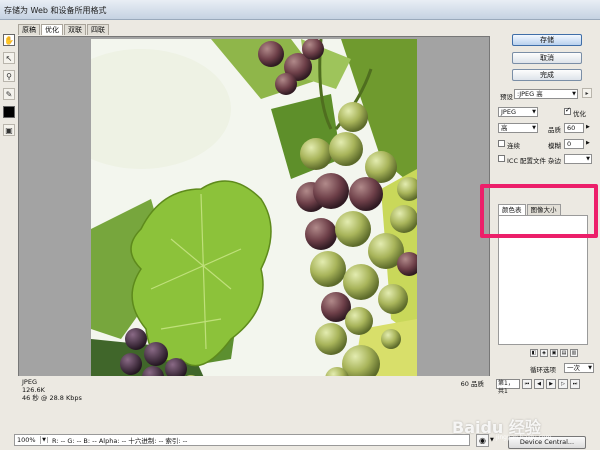  Describe the element at coordinates (55, 10) in the screenshot. I see `window-title: 存储为 Web 和设备所用格式` at that location.